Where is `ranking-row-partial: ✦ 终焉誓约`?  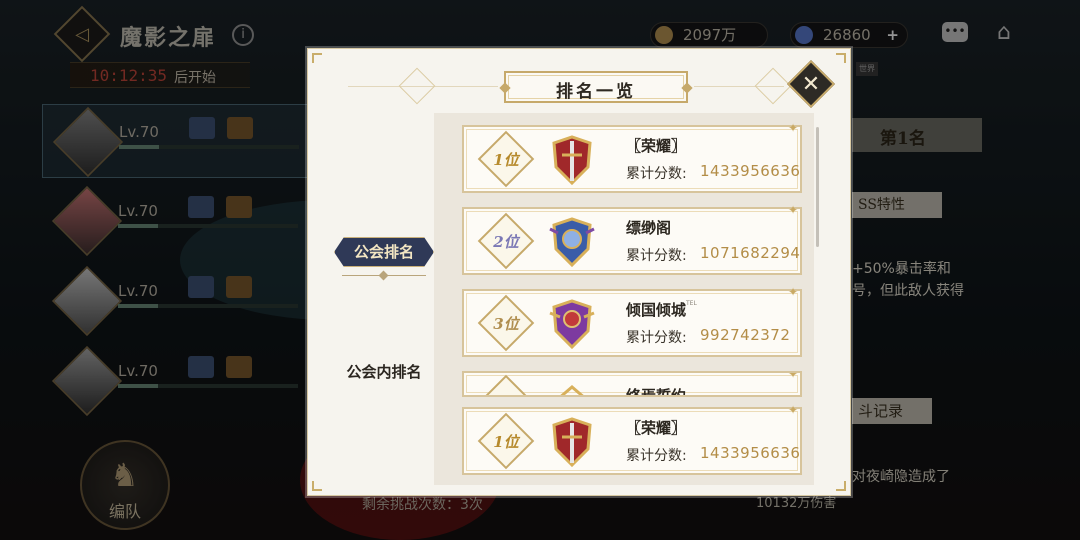 ranking-row-partial: ✦ 终焉誓约 is located at coordinates (632, 384).